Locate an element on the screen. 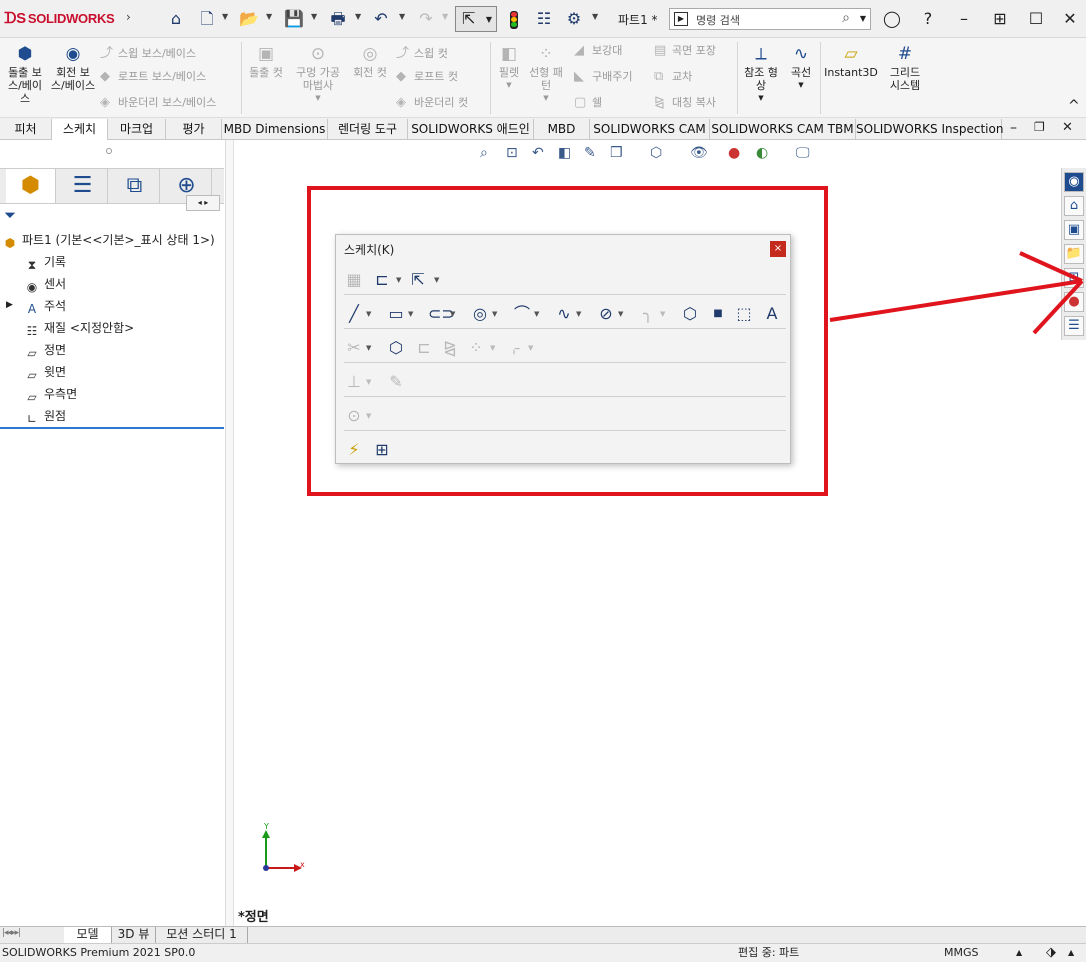  tree-root-part: ⬢ 파트1 (기본<<기본>_표시 상태 1>) is located at coordinates (108, 241).